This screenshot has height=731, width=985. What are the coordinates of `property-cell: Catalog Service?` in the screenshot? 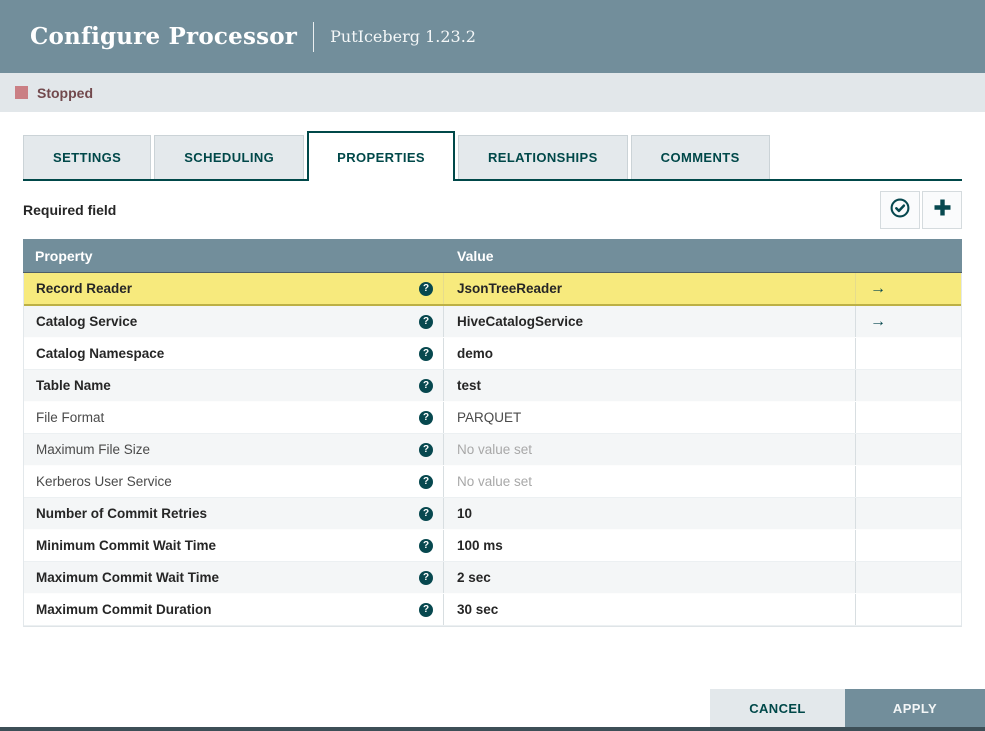 It's located at (234, 321).